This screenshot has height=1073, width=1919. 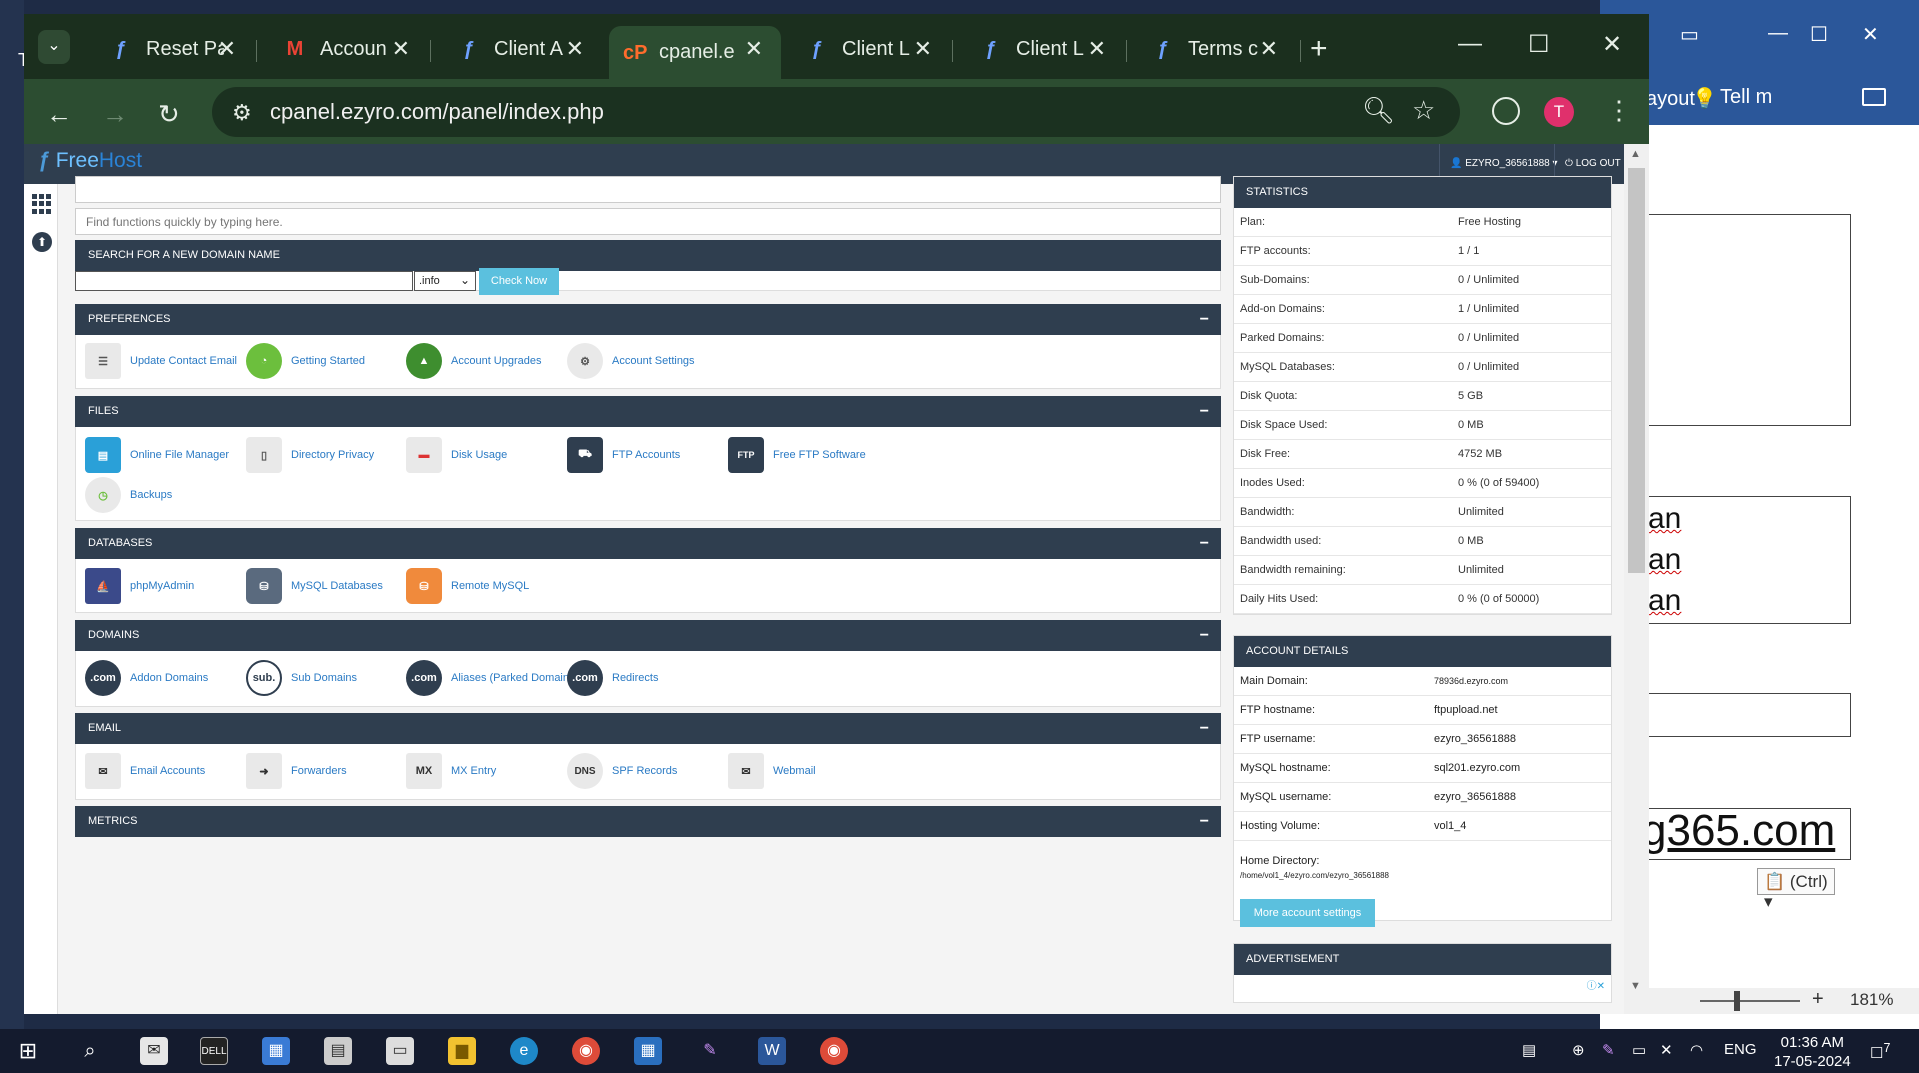 What do you see at coordinates (276, 1051) in the screenshot?
I see `control-panel-icon: ▦` at bounding box center [276, 1051].